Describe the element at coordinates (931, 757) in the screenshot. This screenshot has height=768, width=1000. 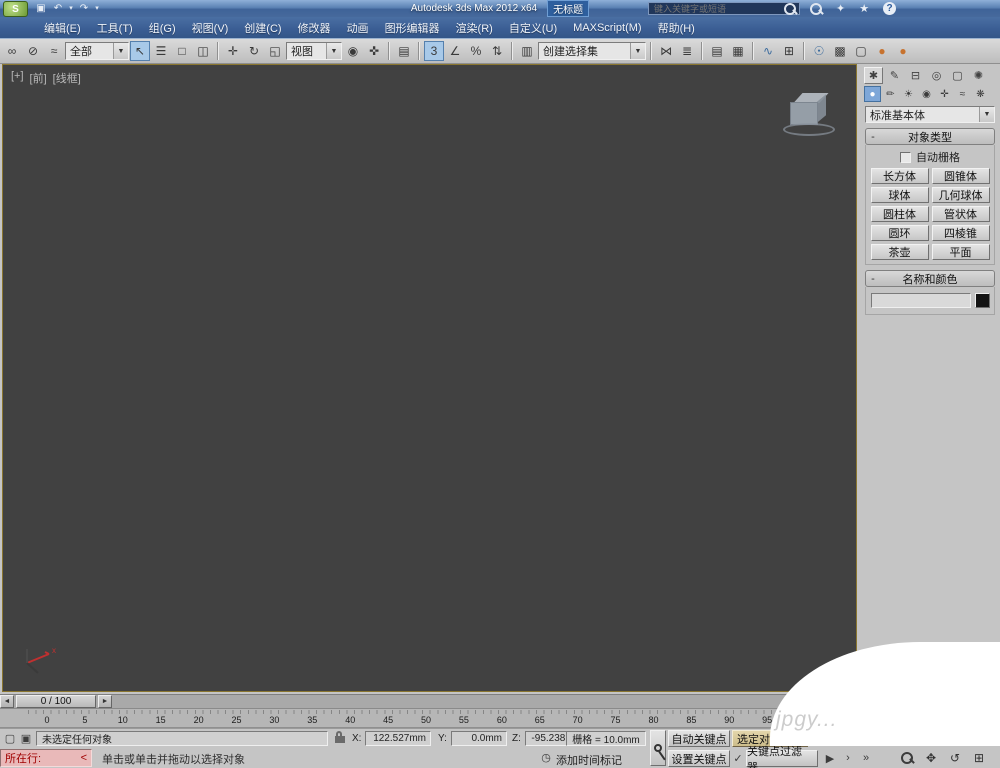
I see `pan-icon: ✥` at that location.